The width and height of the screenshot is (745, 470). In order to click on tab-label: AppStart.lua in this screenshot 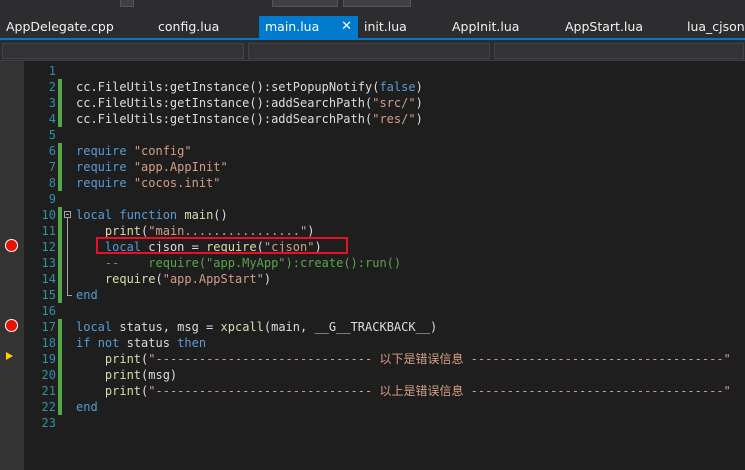, I will do `click(604, 26)`.